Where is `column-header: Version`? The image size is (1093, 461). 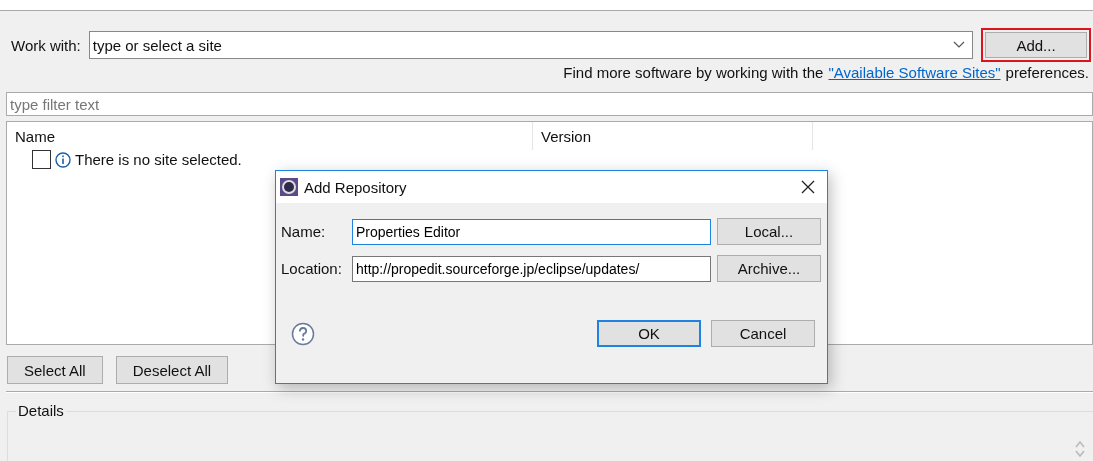
column-header: Version is located at coordinates (673, 136).